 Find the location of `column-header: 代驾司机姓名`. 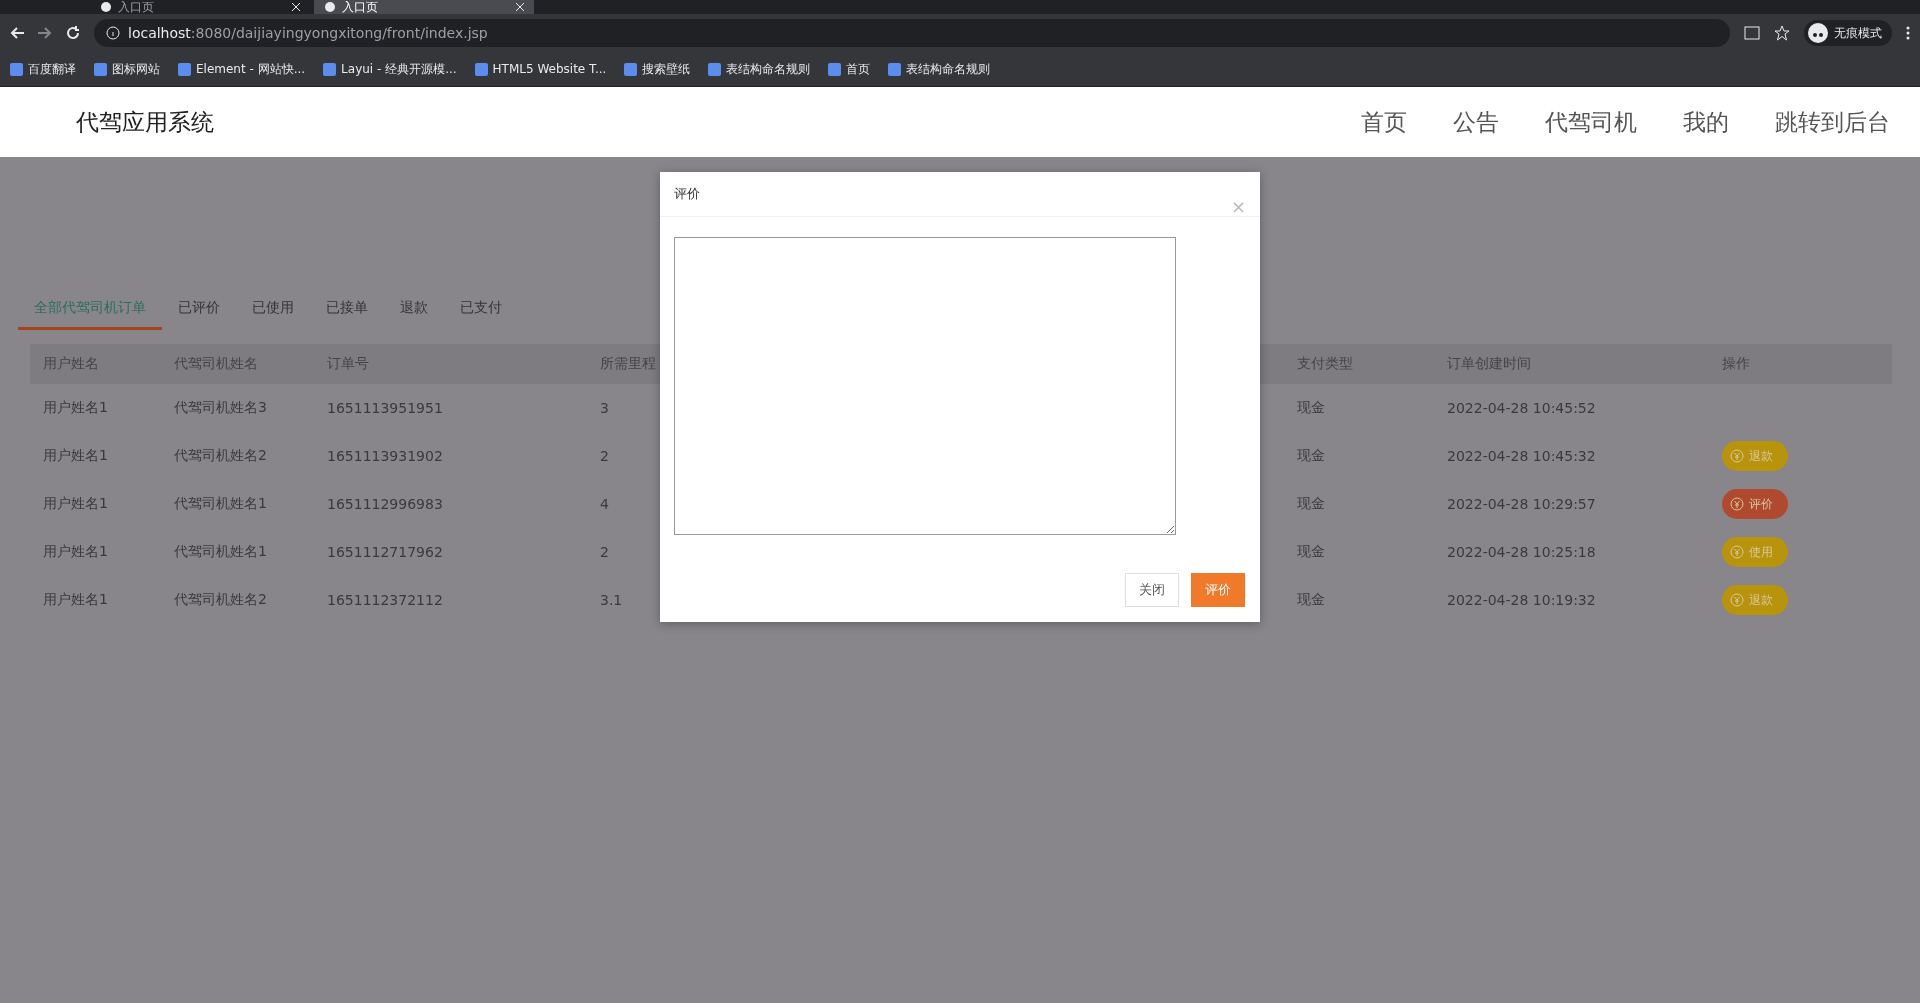

column-header: 代驾司机姓名 is located at coordinates (216, 364).